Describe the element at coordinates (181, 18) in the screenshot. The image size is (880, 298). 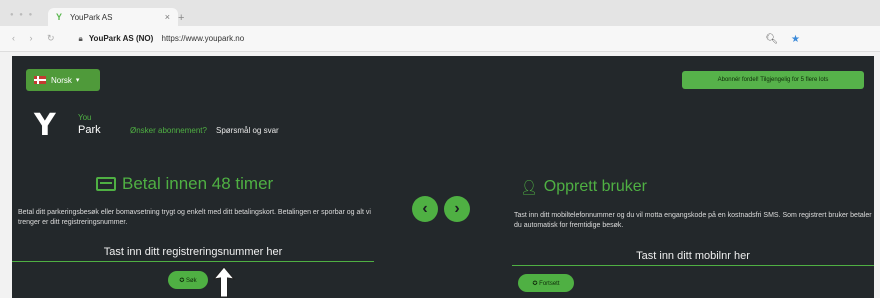
I see `new-tab-button: +` at that location.